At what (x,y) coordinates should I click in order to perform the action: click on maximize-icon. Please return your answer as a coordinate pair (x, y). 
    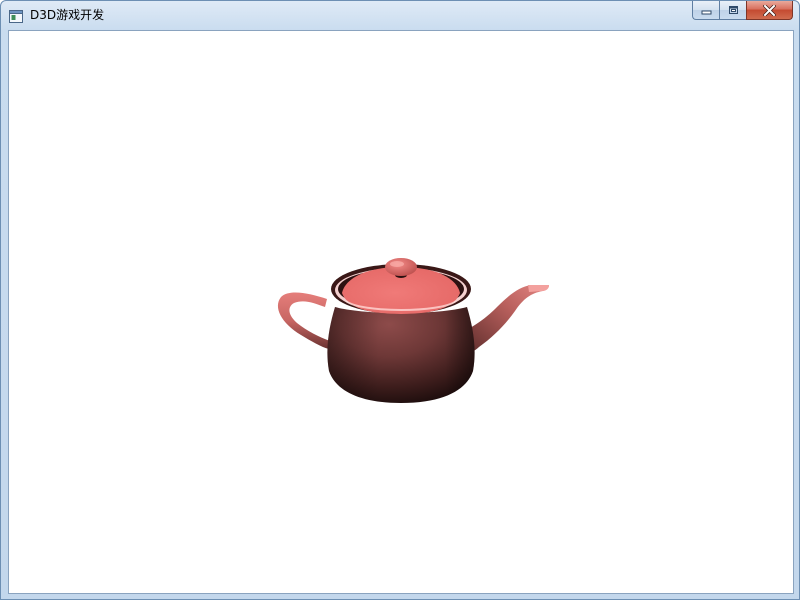
    Looking at the image, I should click on (733, 10).